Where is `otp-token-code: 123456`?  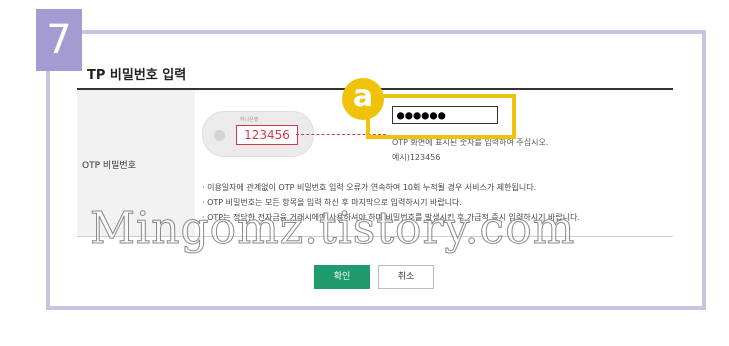
otp-token-code: 123456 is located at coordinates (267, 135).